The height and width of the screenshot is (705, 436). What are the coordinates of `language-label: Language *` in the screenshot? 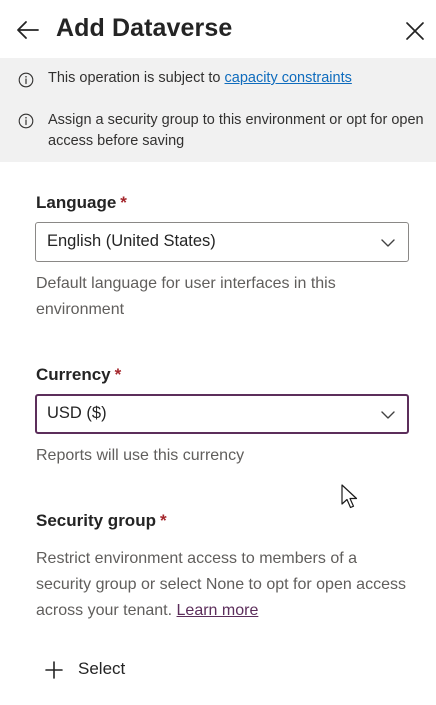 It's located at (81, 203).